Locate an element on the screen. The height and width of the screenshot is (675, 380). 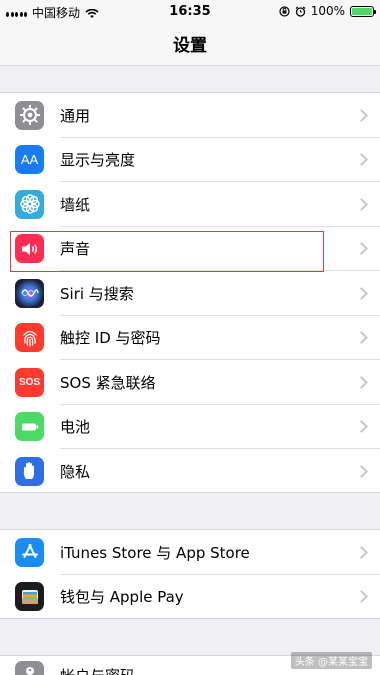
battery-percent: 100% is located at coordinates (327, 11).